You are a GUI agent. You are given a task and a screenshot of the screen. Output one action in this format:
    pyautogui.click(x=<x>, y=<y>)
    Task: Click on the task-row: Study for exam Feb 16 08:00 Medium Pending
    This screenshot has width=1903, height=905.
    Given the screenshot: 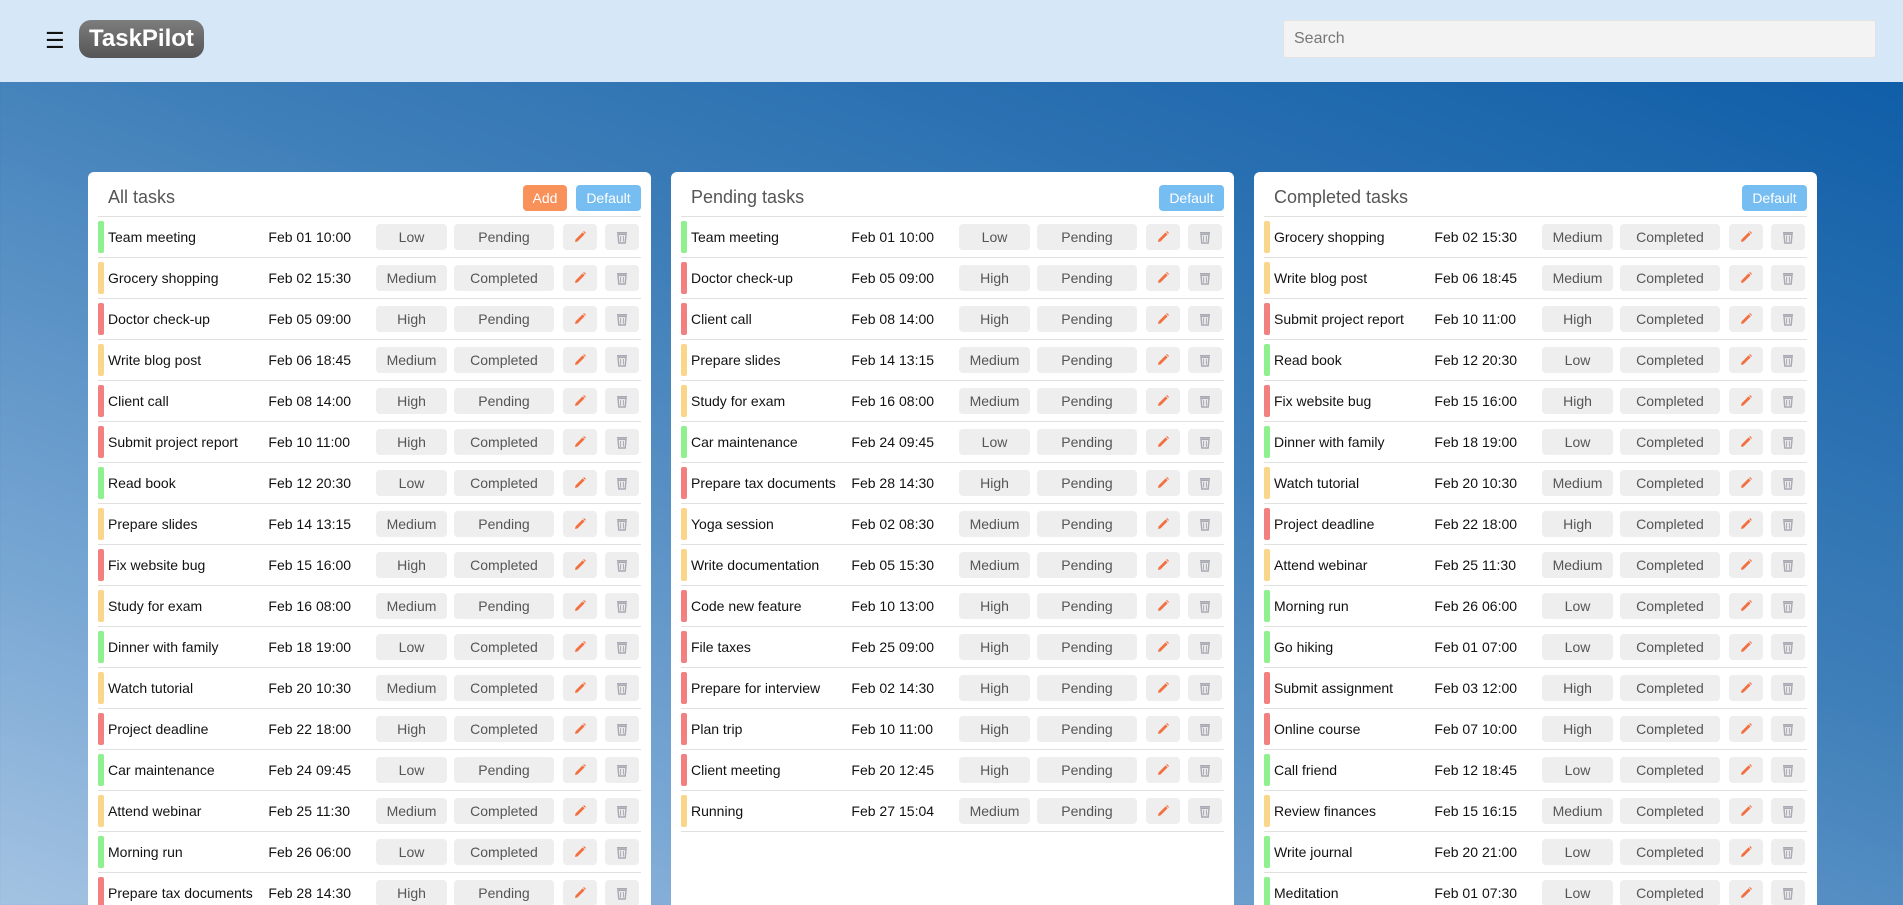 What is the action you would take?
    pyautogui.click(x=952, y=401)
    